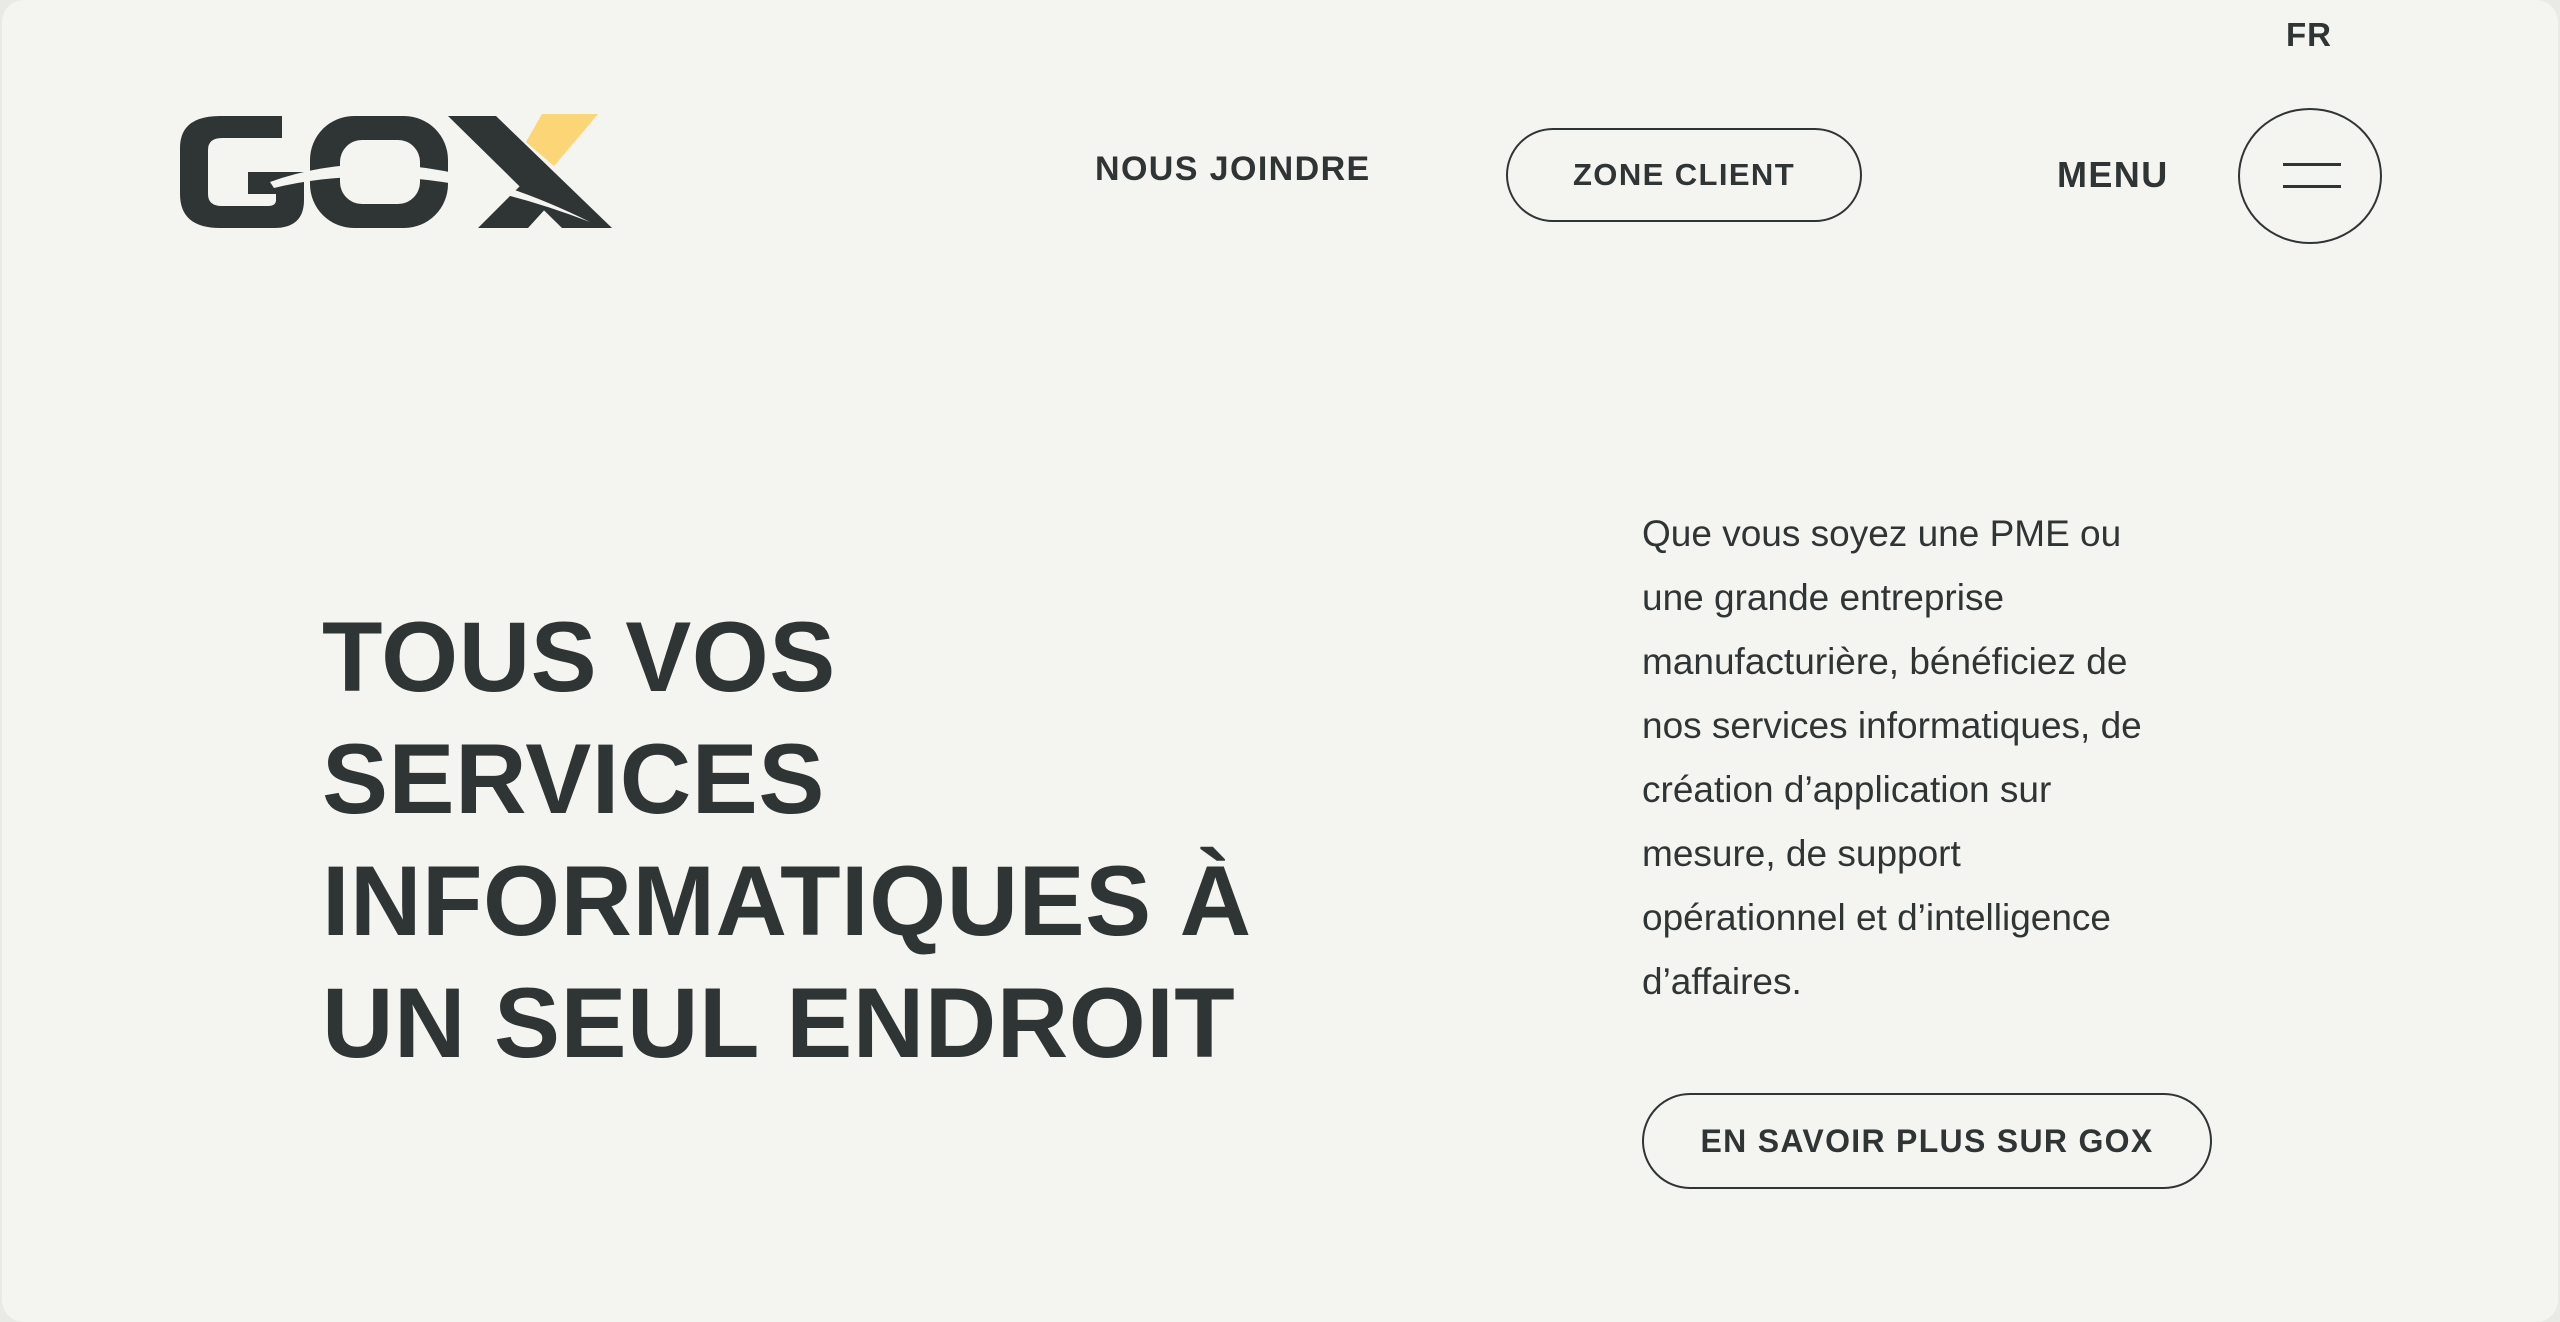 This screenshot has width=2560, height=1322. I want to click on client-zone-label: ZONE CLIENT, so click(1684, 174).